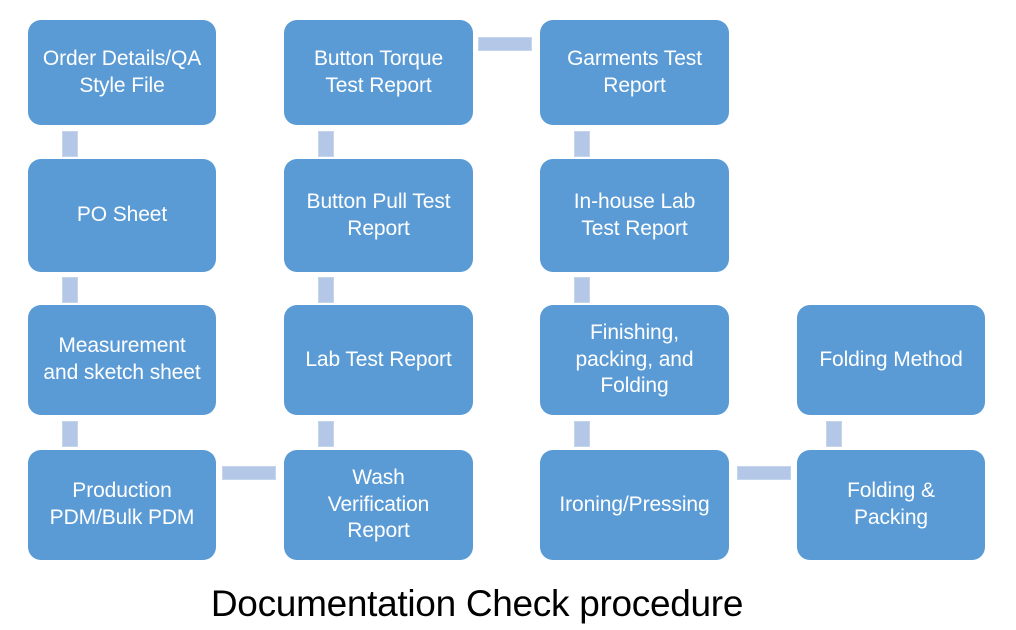 Image resolution: width=1016 pixels, height=630 pixels. I want to click on connector-button-pull-to-lab-test, so click(326, 290).